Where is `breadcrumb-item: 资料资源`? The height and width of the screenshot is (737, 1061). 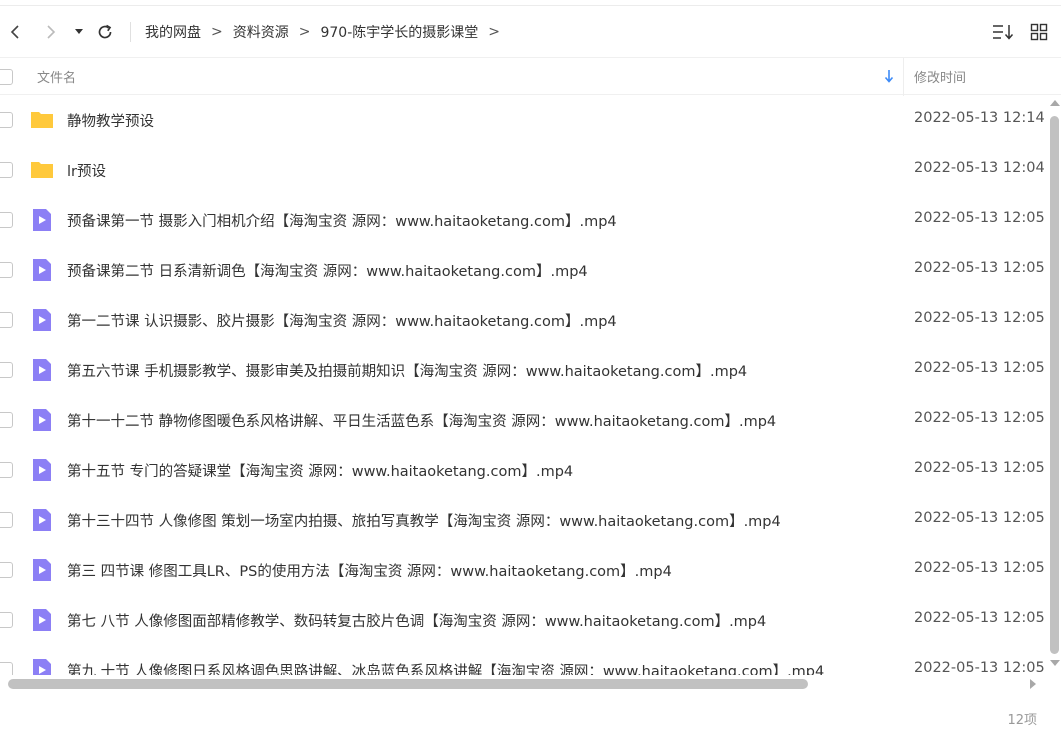
breadcrumb-item: 资料资源 is located at coordinates (261, 32).